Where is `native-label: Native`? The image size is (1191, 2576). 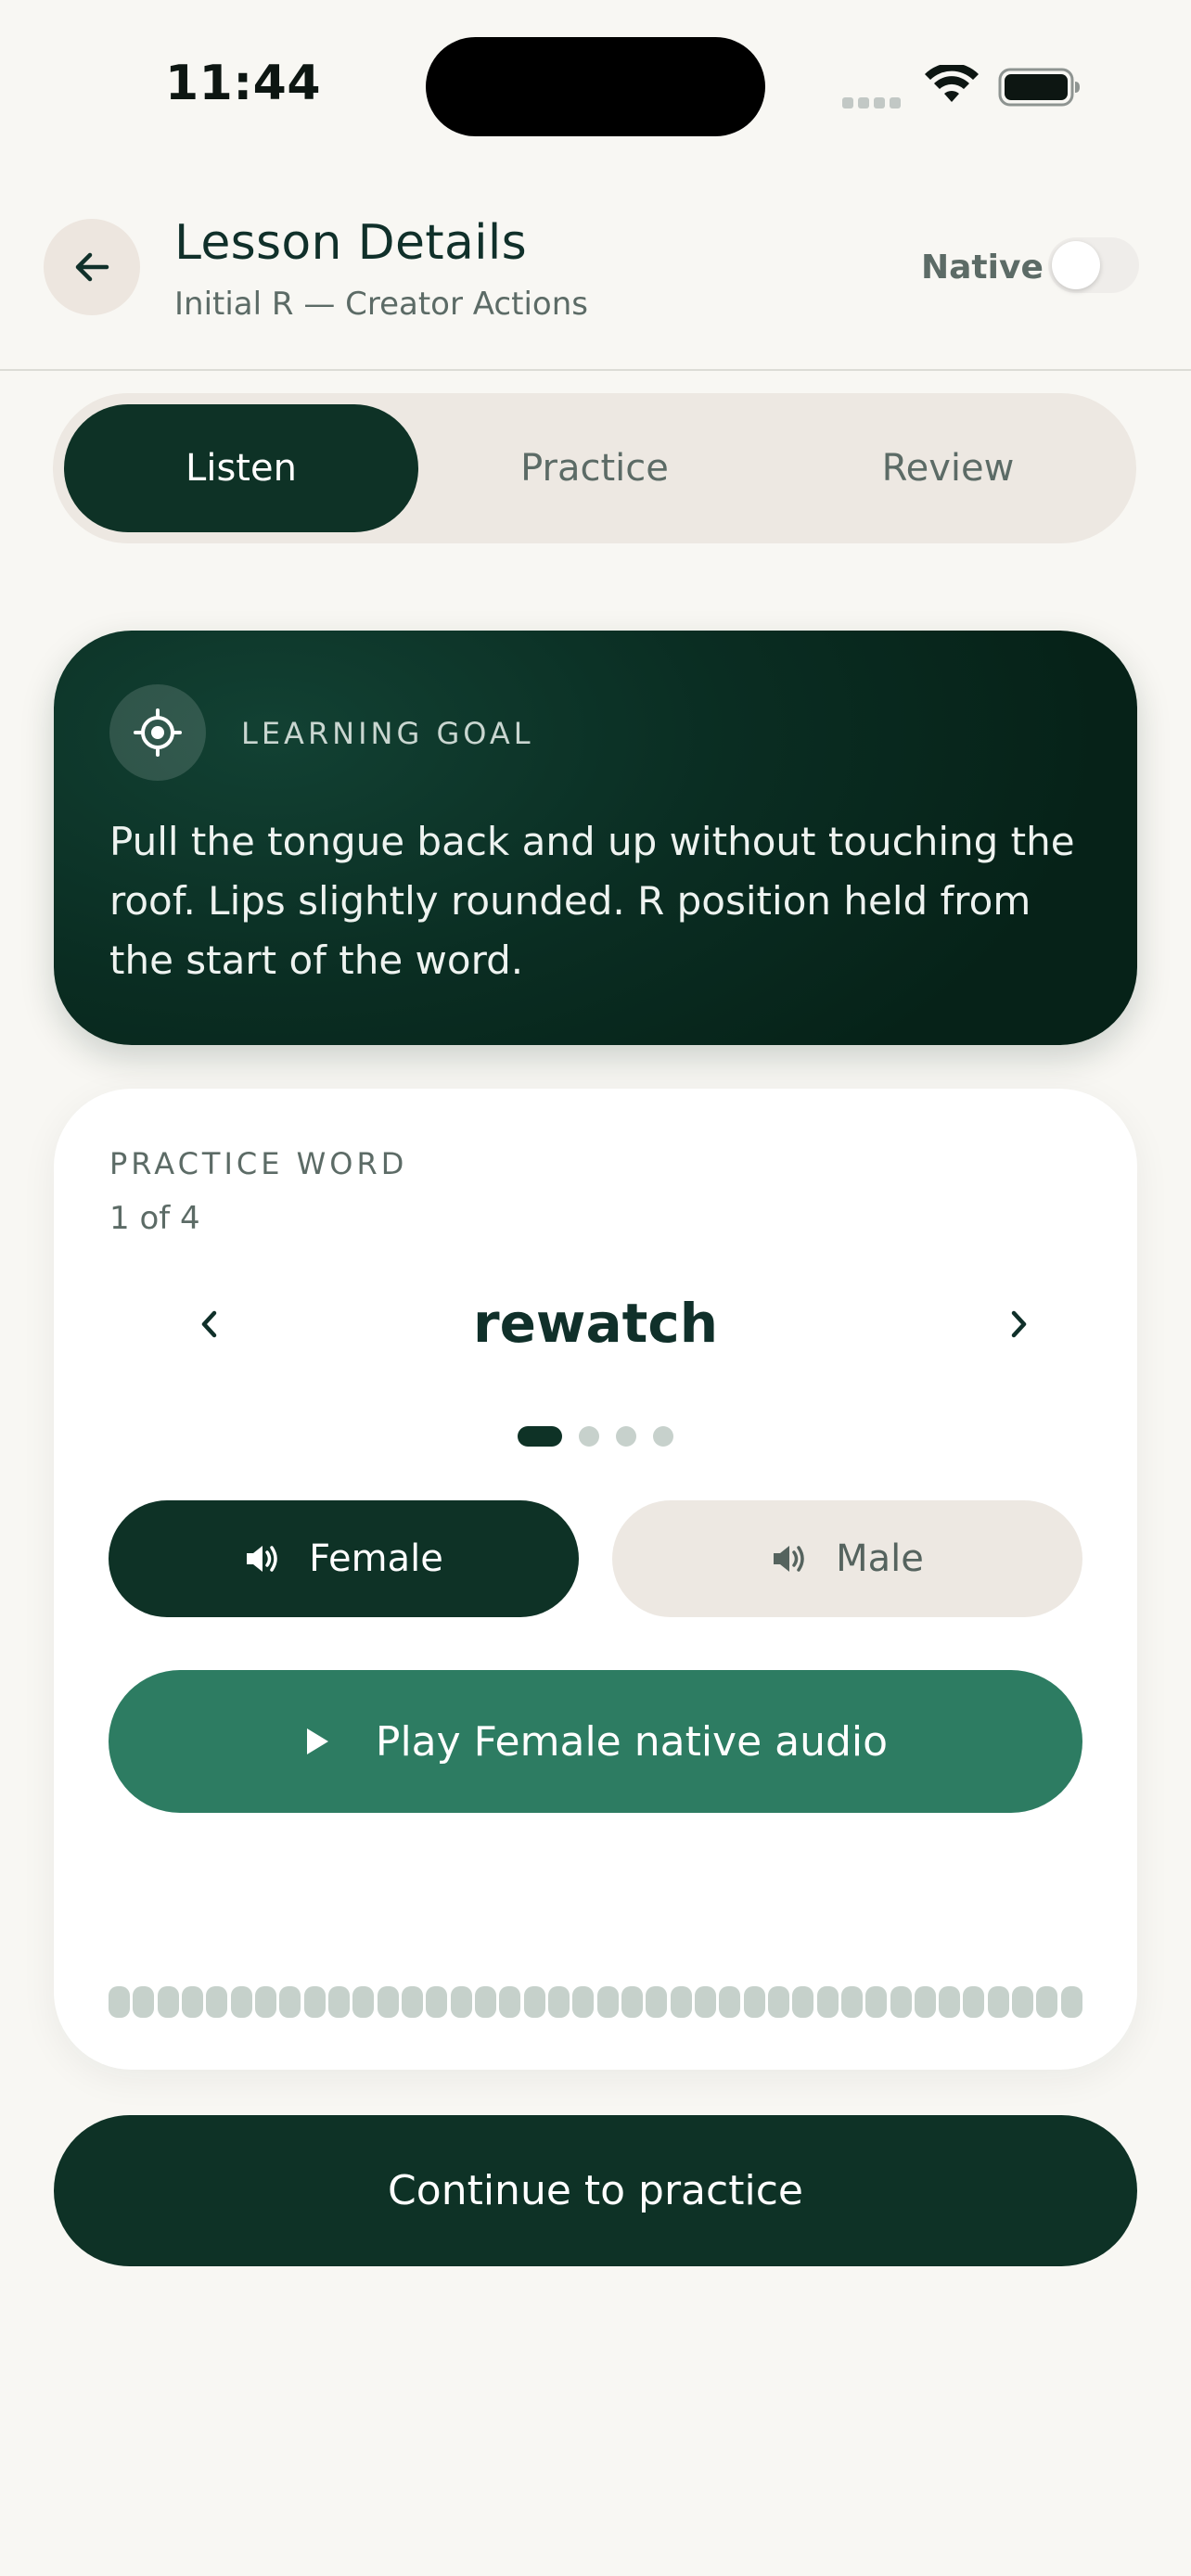 native-label: Native is located at coordinates (982, 268).